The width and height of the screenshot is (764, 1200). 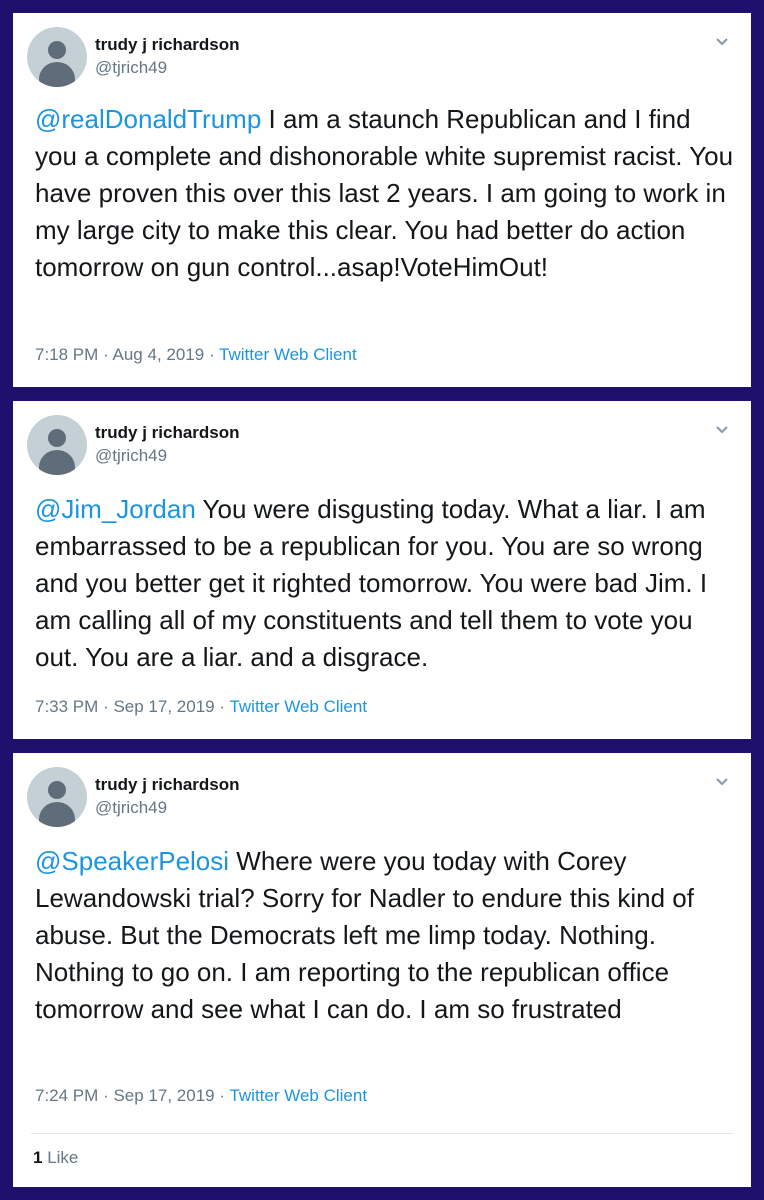 I want to click on tweet-time: 7:33 PM, so click(x=66, y=706).